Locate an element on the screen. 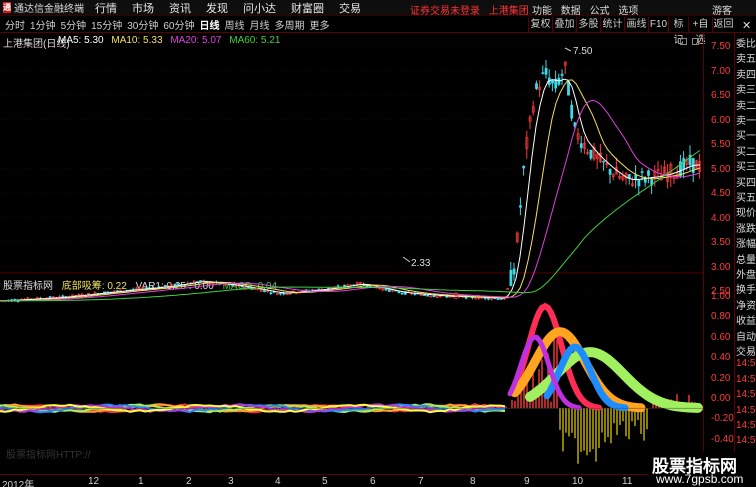 This screenshot has height=487, width=756. x-label-6: 6 is located at coordinates (373, 481).